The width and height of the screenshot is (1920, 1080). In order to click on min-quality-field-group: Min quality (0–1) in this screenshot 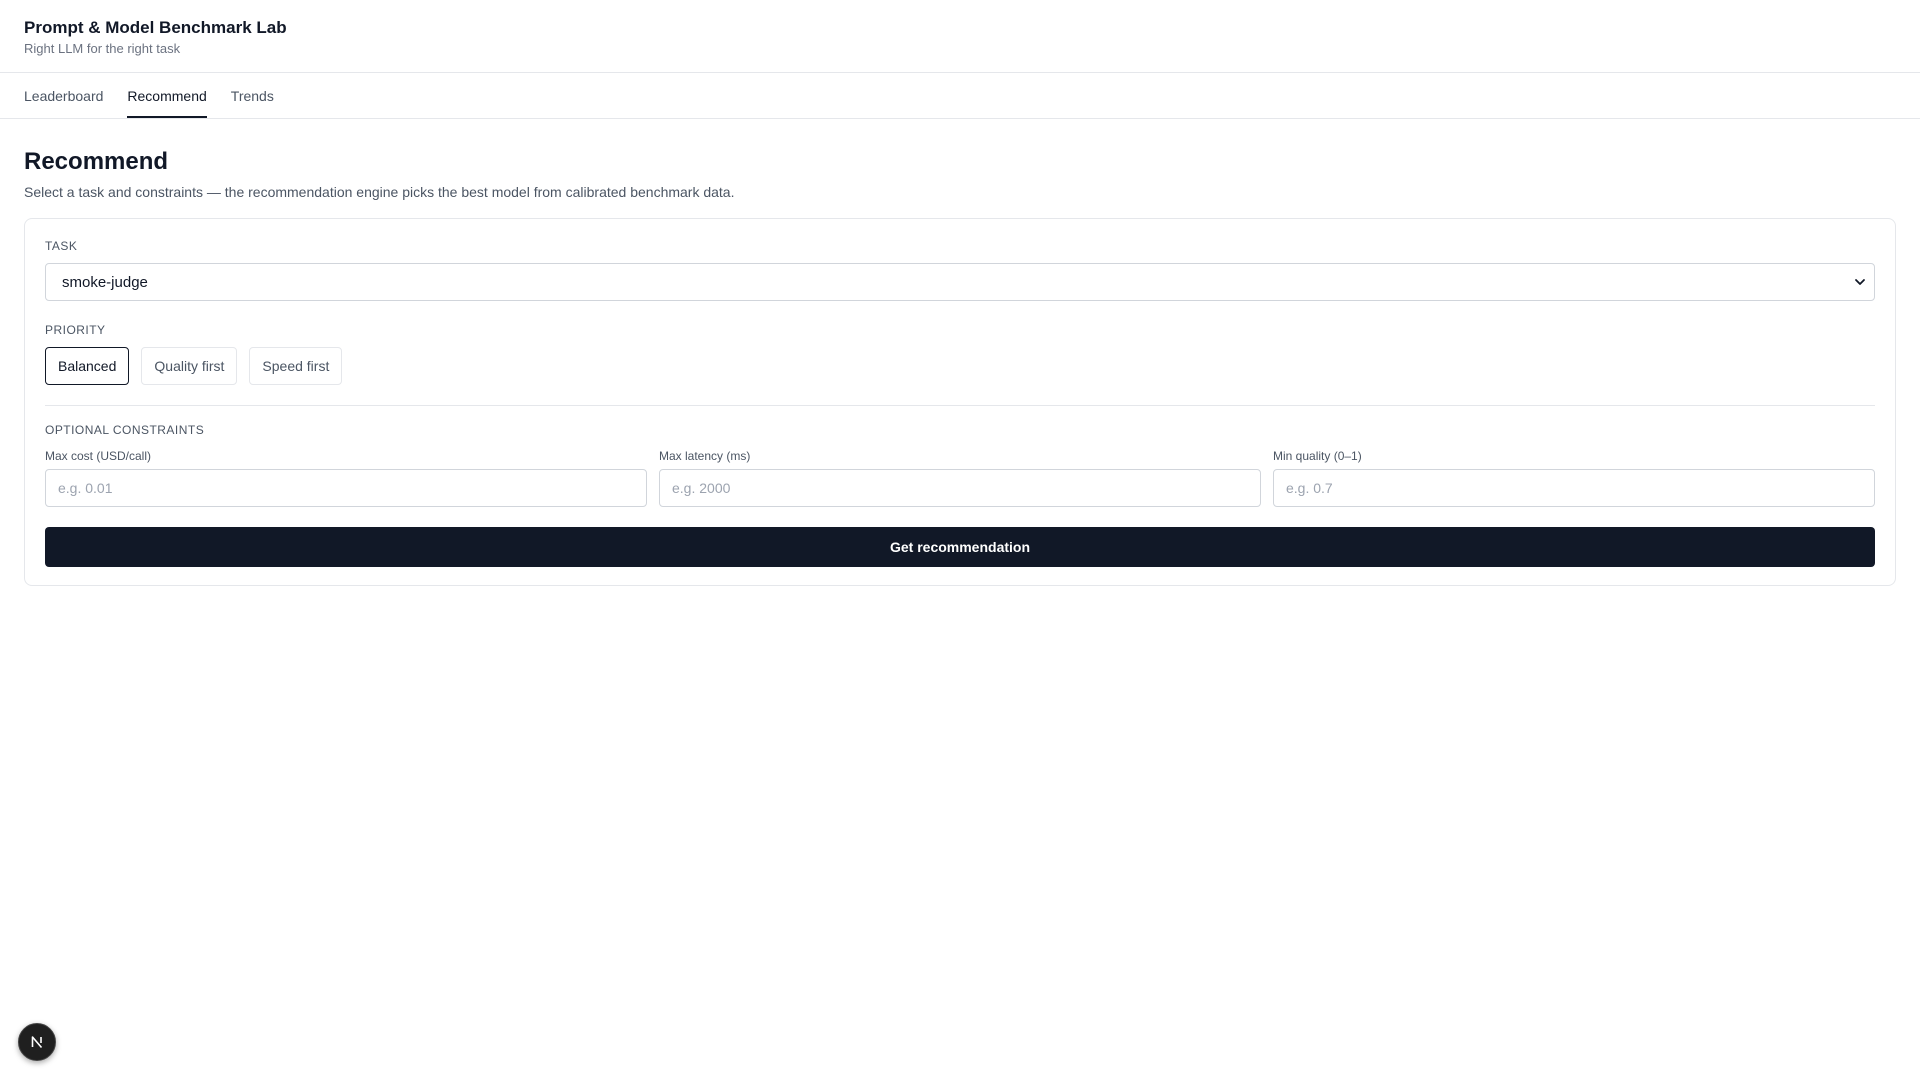, I will do `click(1574, 478)`.